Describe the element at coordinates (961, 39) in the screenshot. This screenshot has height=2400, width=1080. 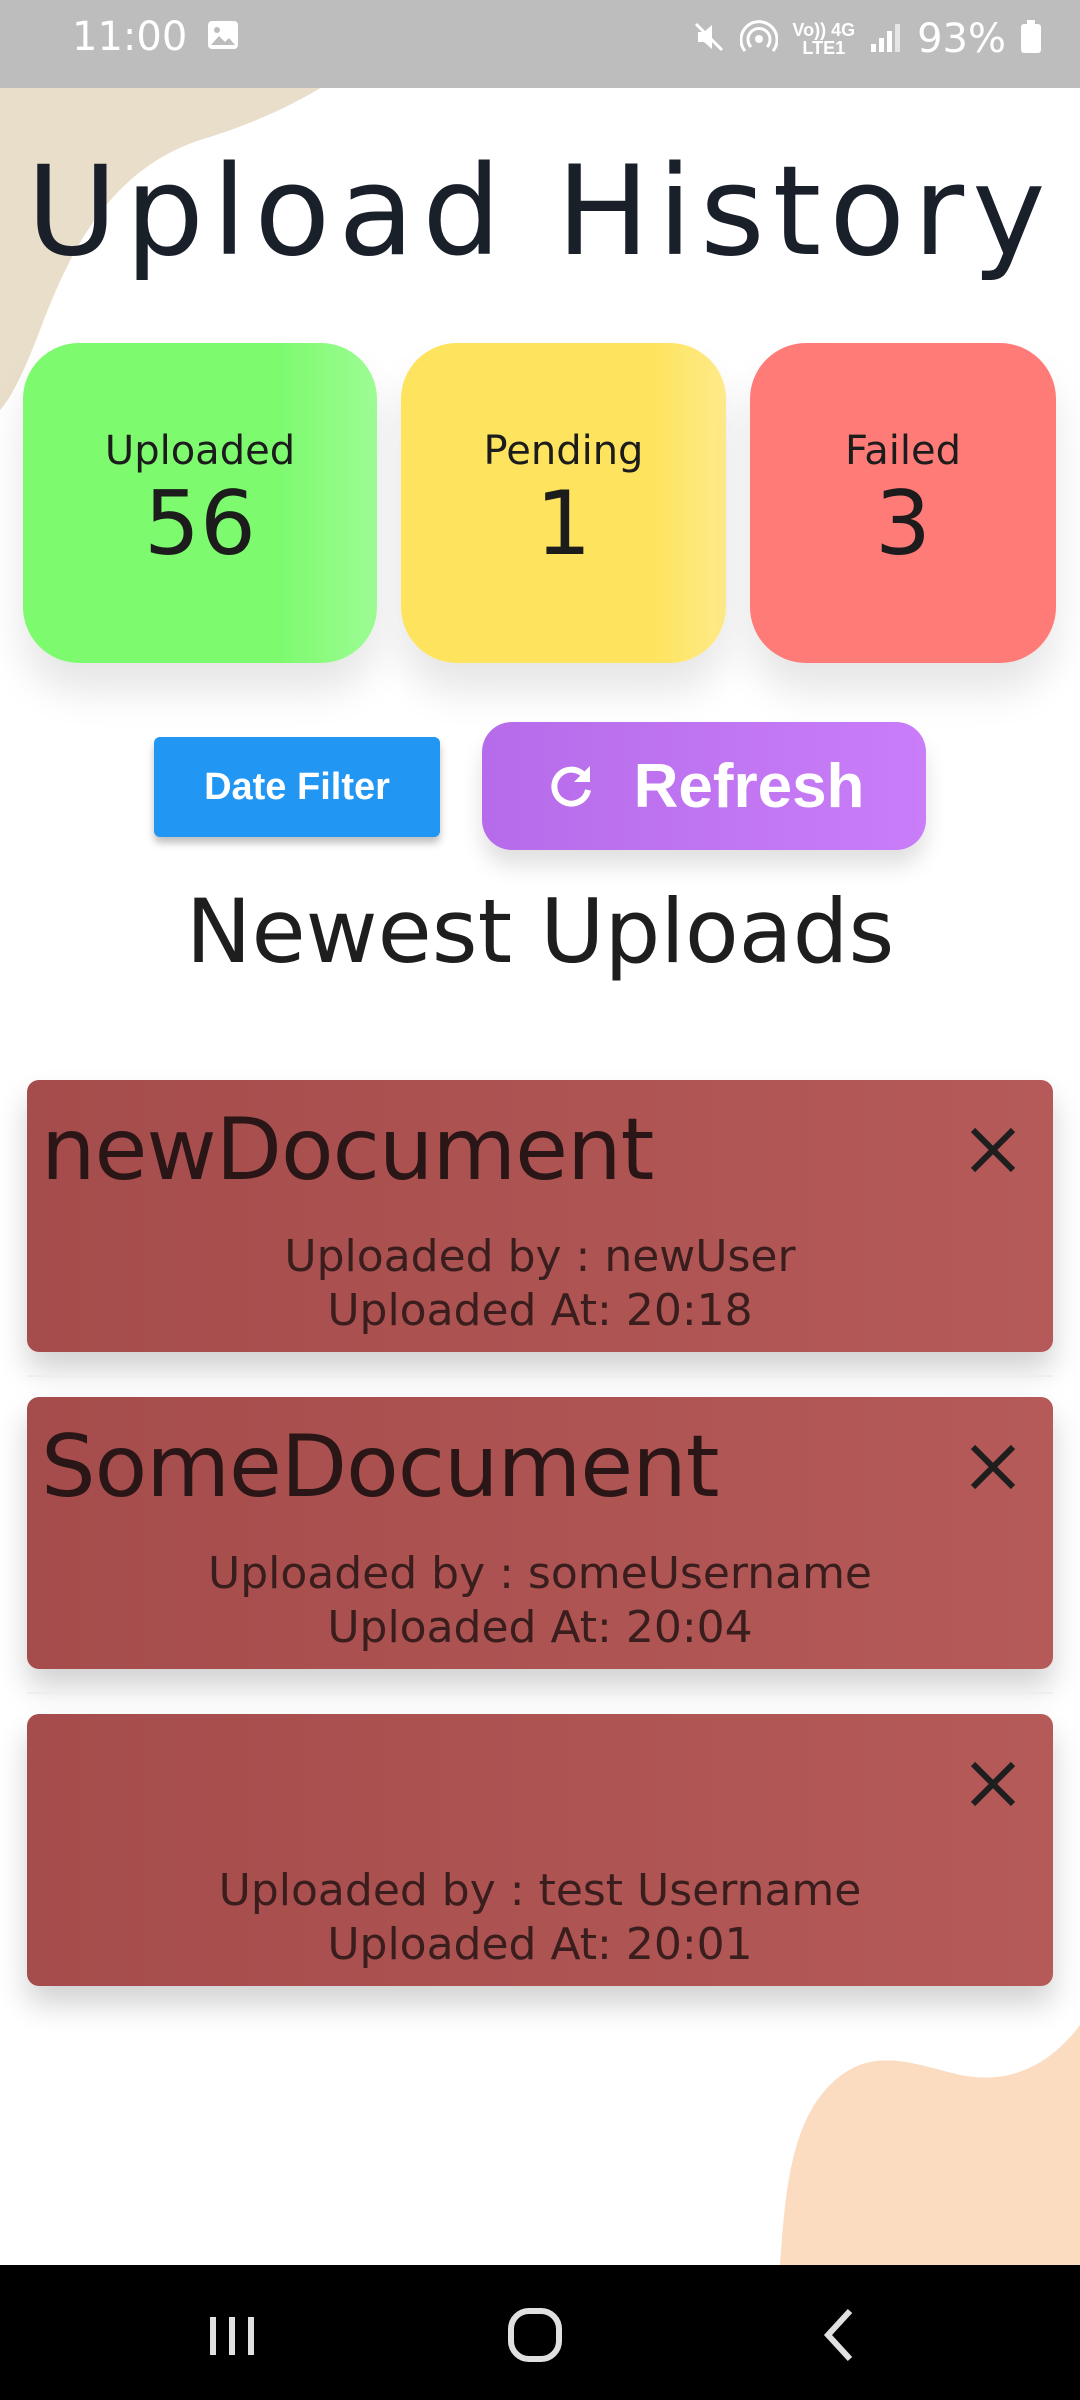
I see `battery-percentage: 93%` at that location.